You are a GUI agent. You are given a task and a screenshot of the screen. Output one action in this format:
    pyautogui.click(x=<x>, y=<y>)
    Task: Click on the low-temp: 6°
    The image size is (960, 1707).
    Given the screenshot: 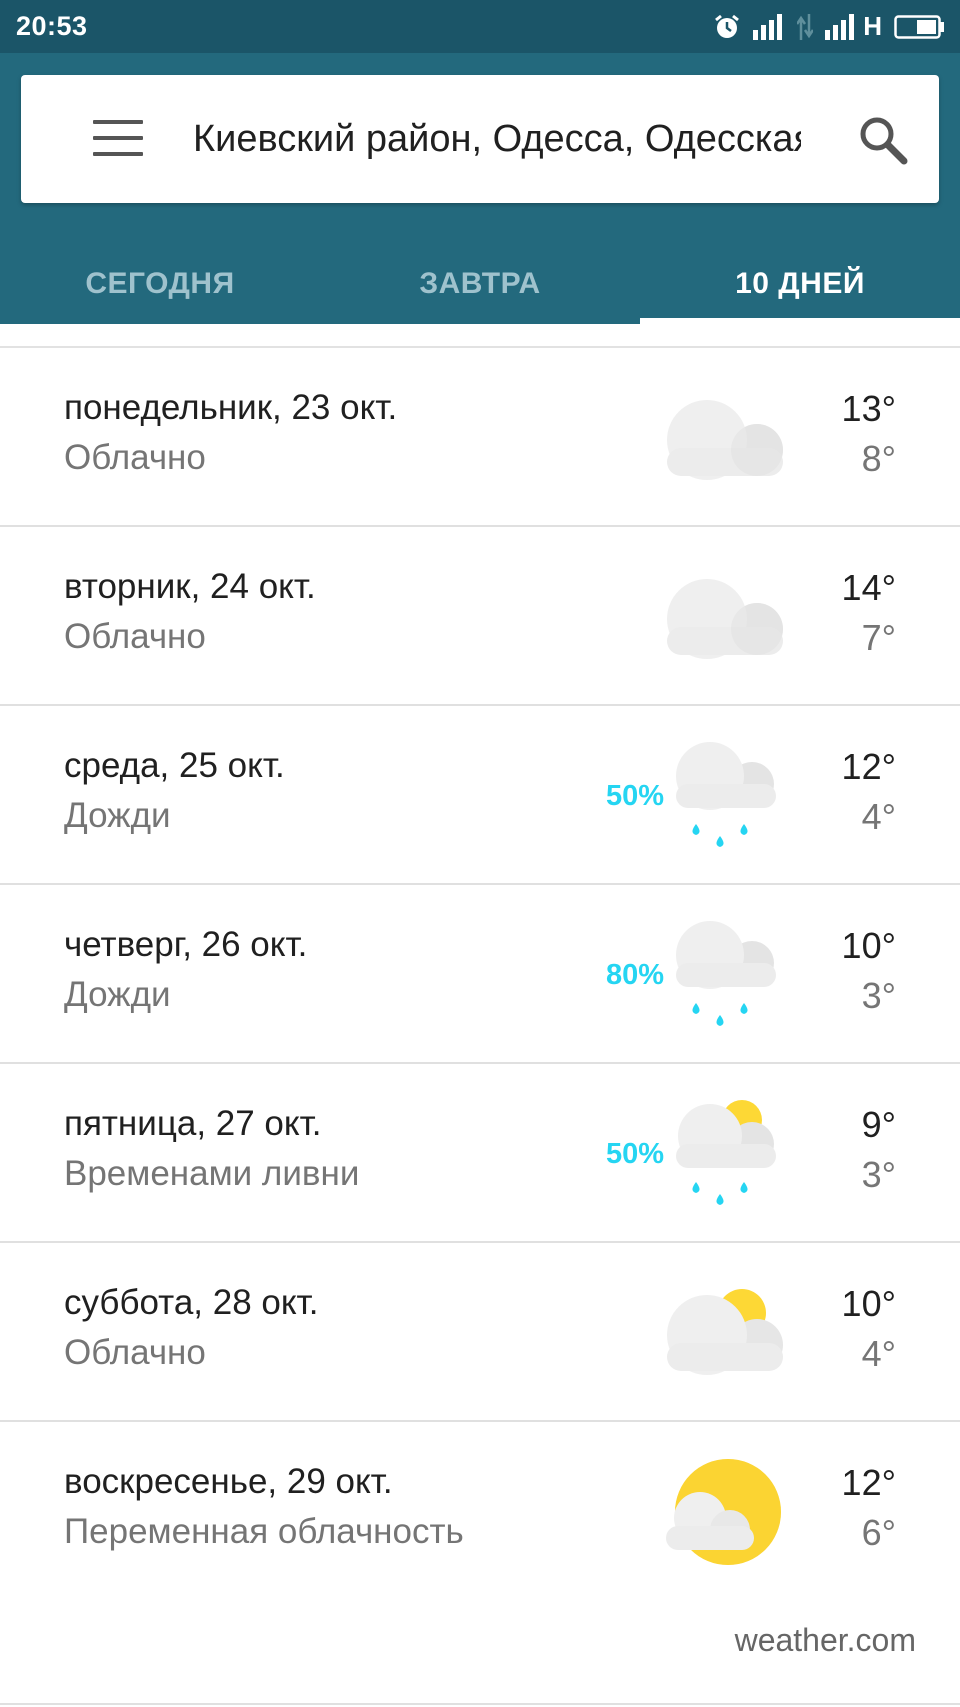 What is the action you would take?
    pyautogui.click(x=878, y=1532)
    